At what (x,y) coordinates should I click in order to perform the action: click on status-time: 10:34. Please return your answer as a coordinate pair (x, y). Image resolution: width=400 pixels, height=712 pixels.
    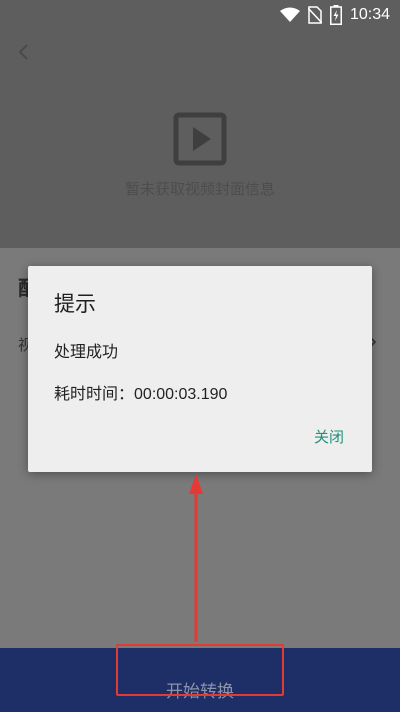
    Looking at the image, I should click on (369, 14).